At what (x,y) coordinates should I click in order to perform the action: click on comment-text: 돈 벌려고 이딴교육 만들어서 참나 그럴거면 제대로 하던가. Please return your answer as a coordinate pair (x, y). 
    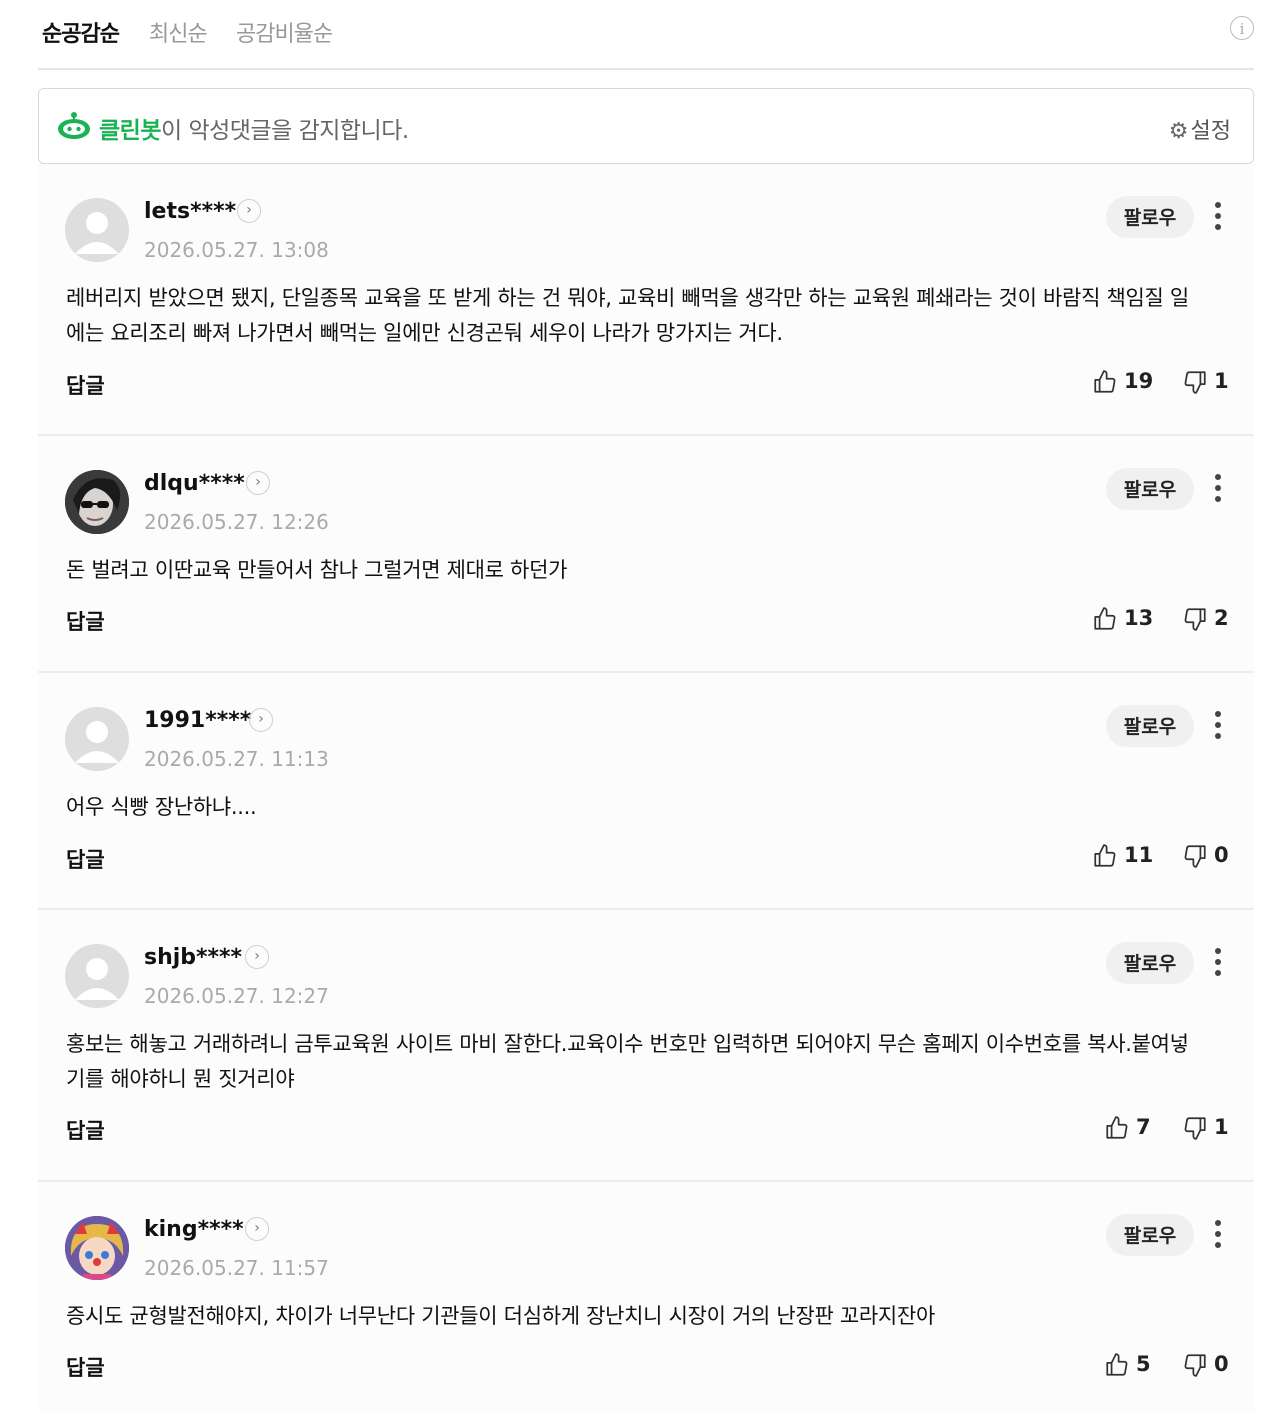
    Looking at the image, I should click on (317, 570).